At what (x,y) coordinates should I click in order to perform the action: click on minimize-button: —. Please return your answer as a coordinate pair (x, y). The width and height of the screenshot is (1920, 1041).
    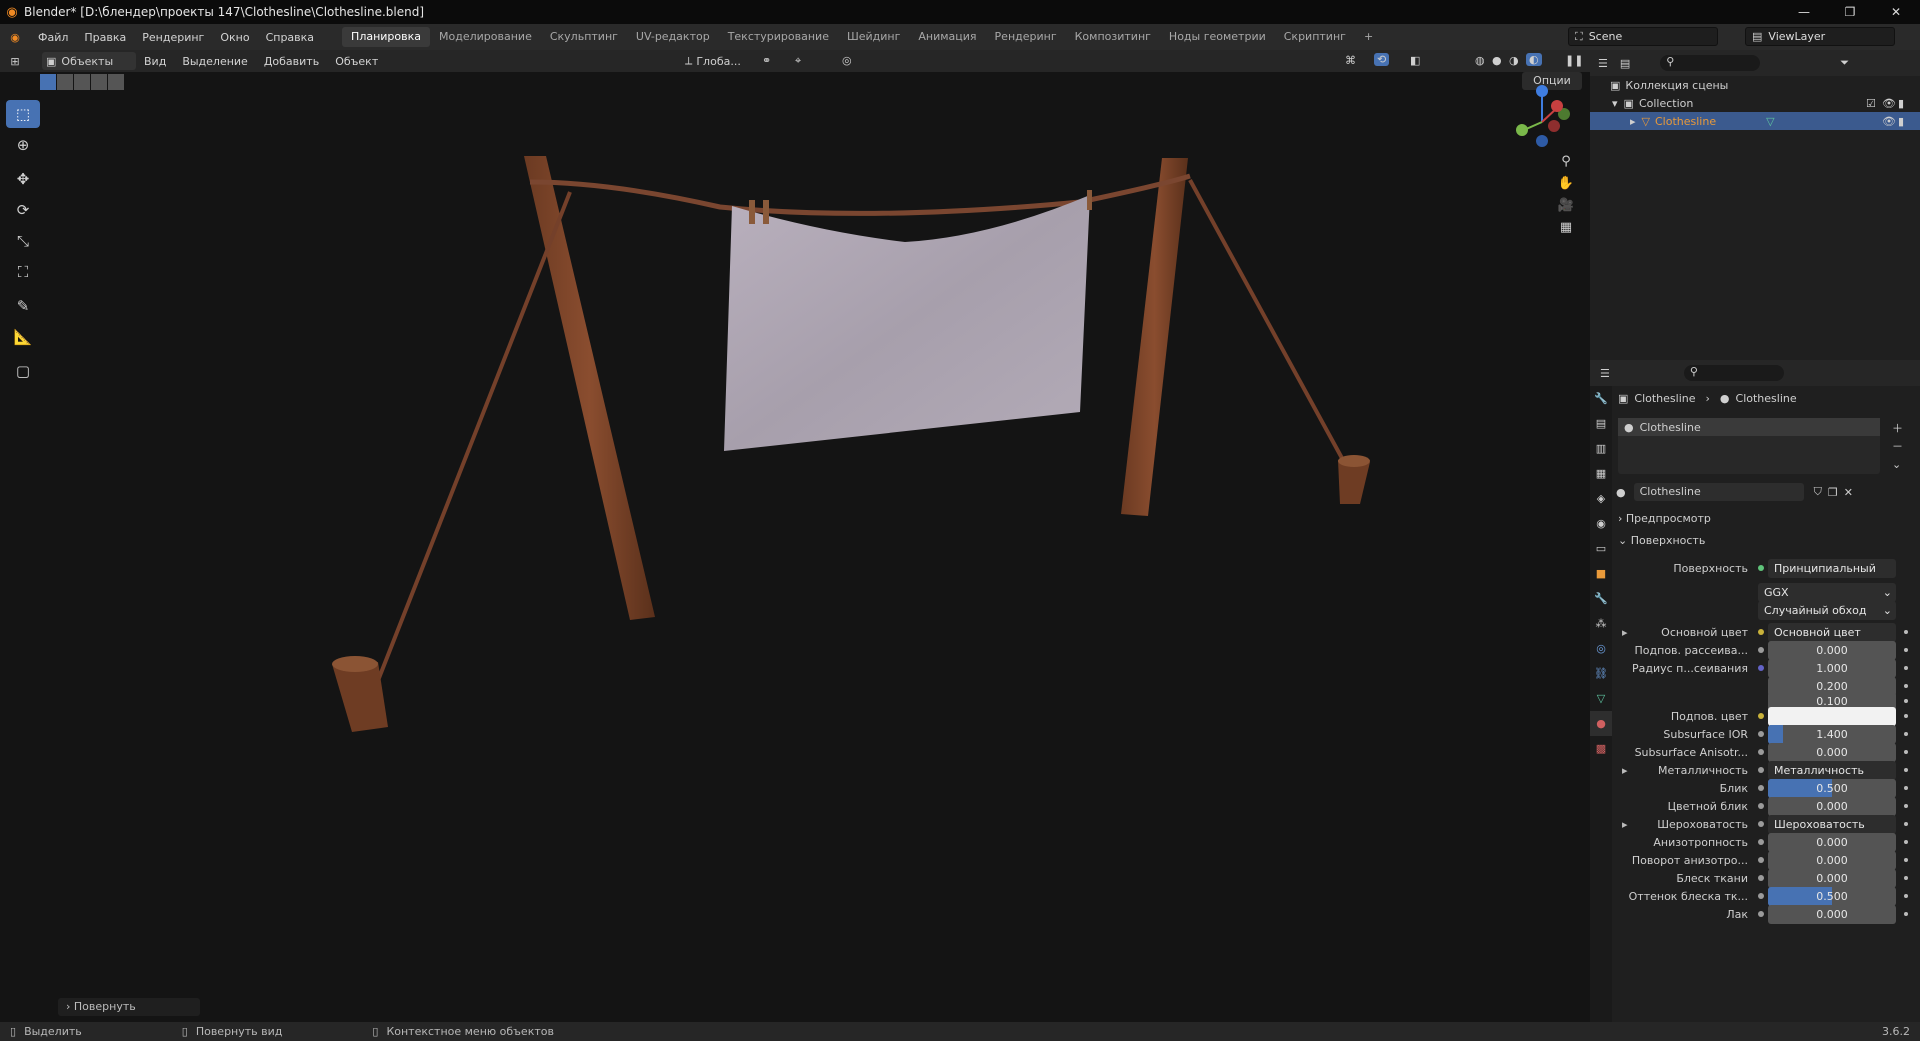
    Looking at the image, I should click on (1804, 12).